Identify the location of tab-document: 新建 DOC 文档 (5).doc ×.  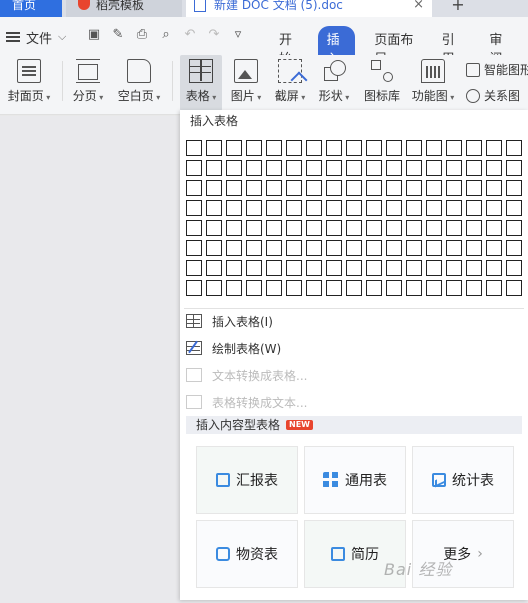
(309, 8).